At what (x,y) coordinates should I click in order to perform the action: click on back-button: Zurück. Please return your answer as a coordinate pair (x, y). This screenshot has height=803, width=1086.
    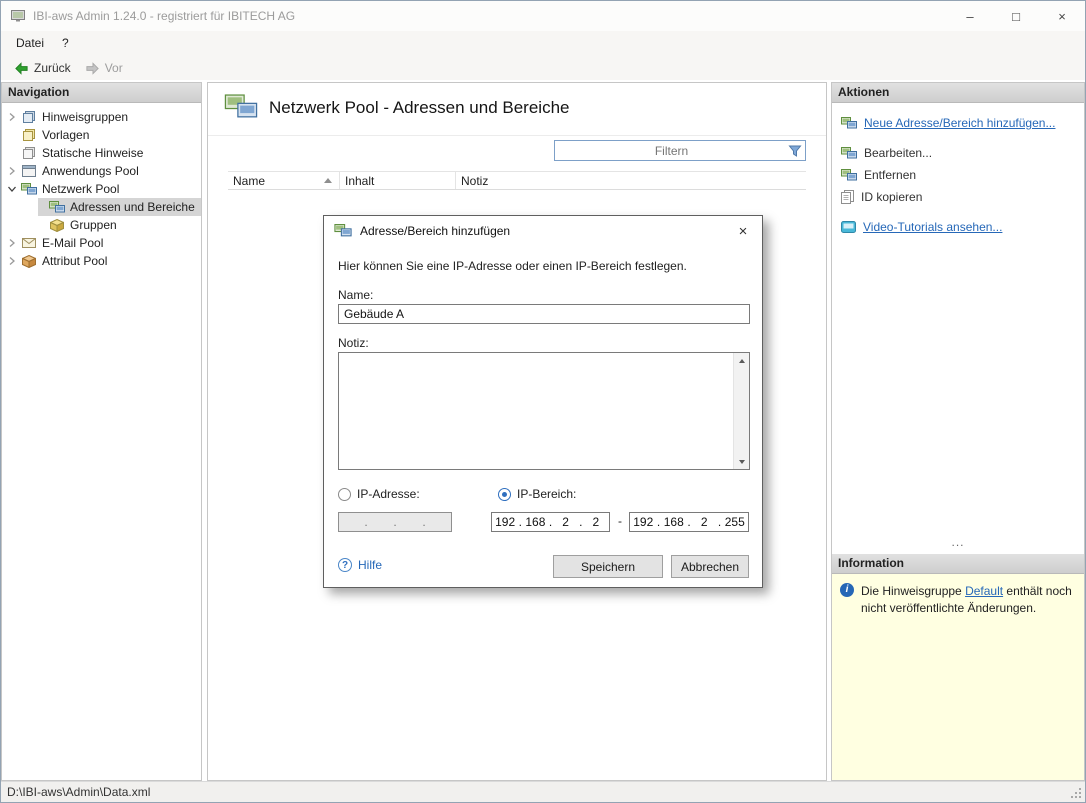
    Looking at the image, I should click on (42, 68).